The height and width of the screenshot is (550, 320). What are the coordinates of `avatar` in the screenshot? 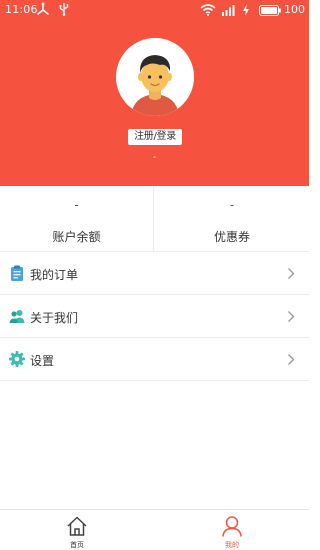 It's located at (155, 77).